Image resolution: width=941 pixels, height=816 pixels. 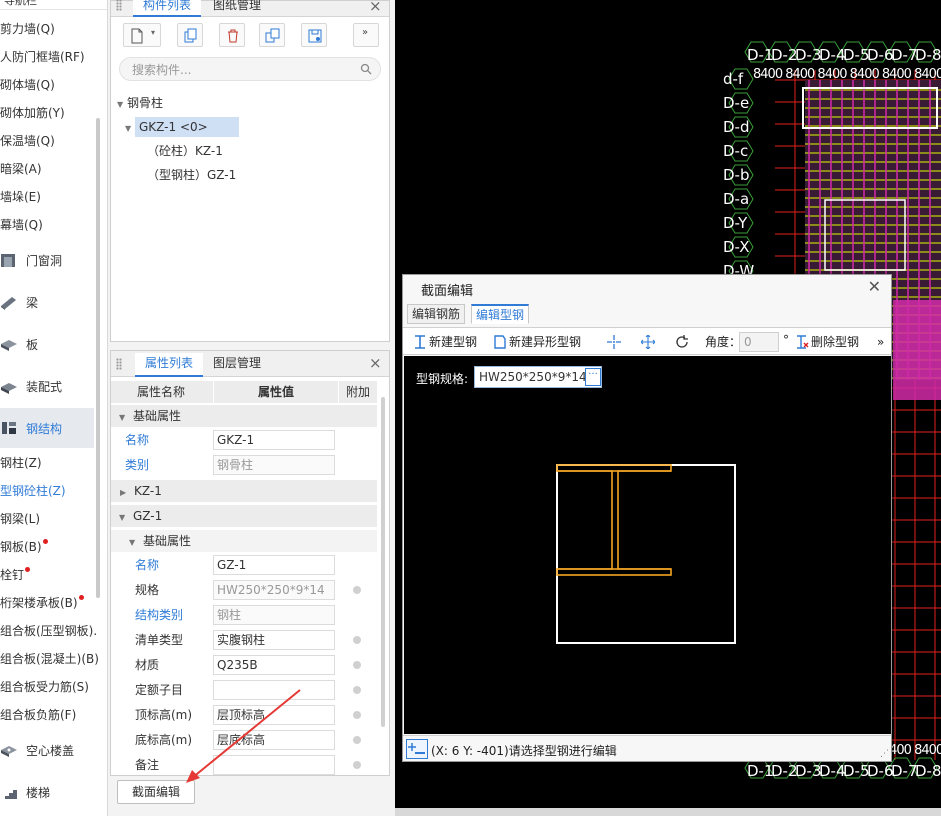 I want to click on nav-item-steel: 型钢砼柱(Z), so click(x=33, y=491).